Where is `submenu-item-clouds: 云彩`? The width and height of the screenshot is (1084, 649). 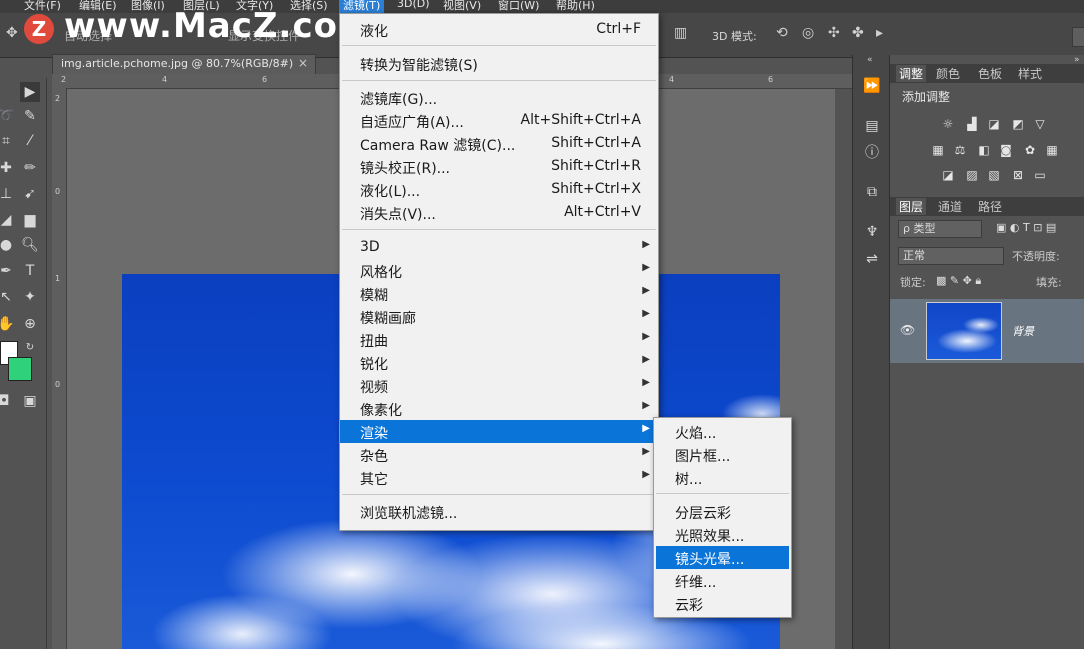
submenu-item-clouds: 云彩 is located at coordinates (722, 603).